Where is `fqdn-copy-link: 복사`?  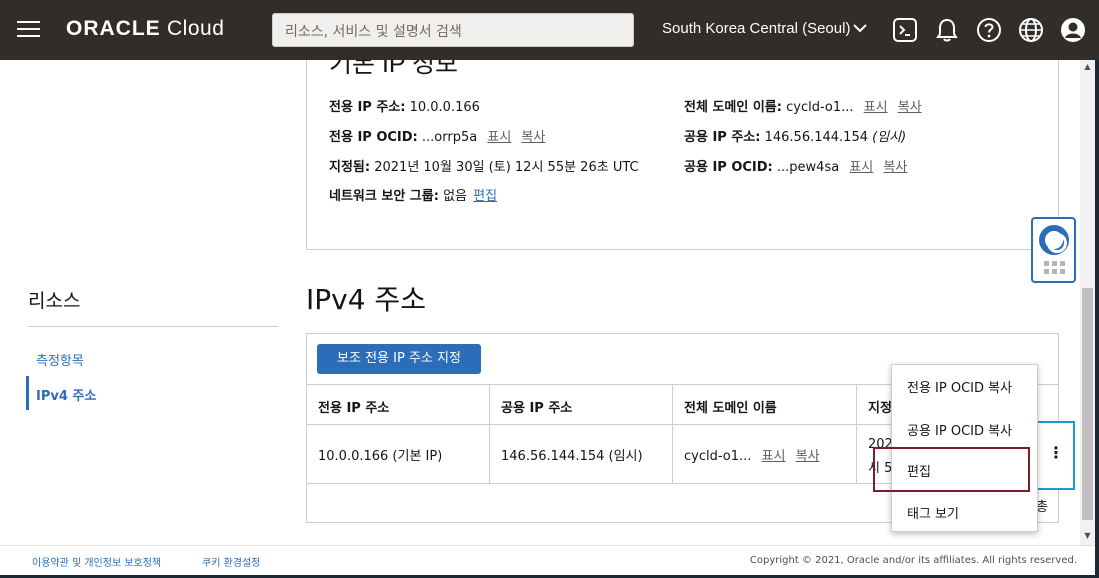
fqdn-copy-link: 복사 is located at coordinates (910, 107).